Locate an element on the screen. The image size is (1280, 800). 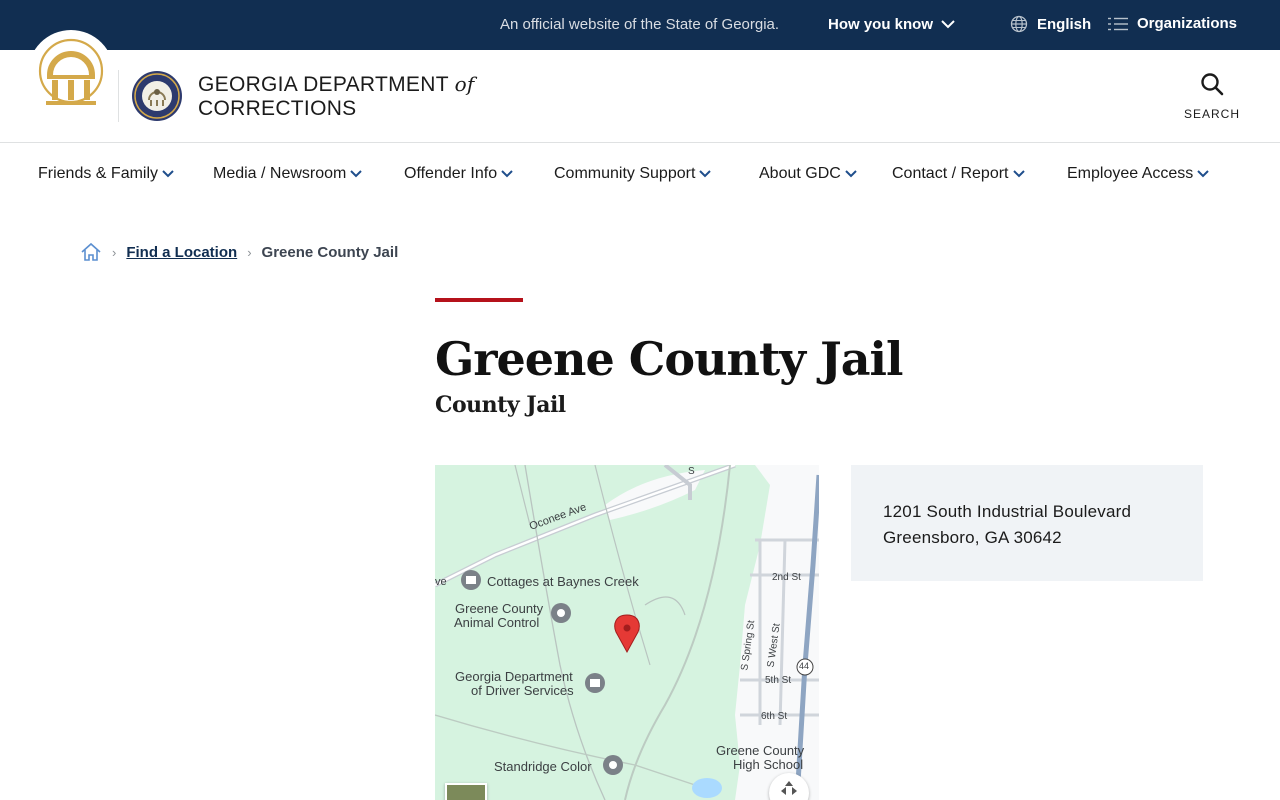
site-title-of: of is located at coordinates (464, 84).